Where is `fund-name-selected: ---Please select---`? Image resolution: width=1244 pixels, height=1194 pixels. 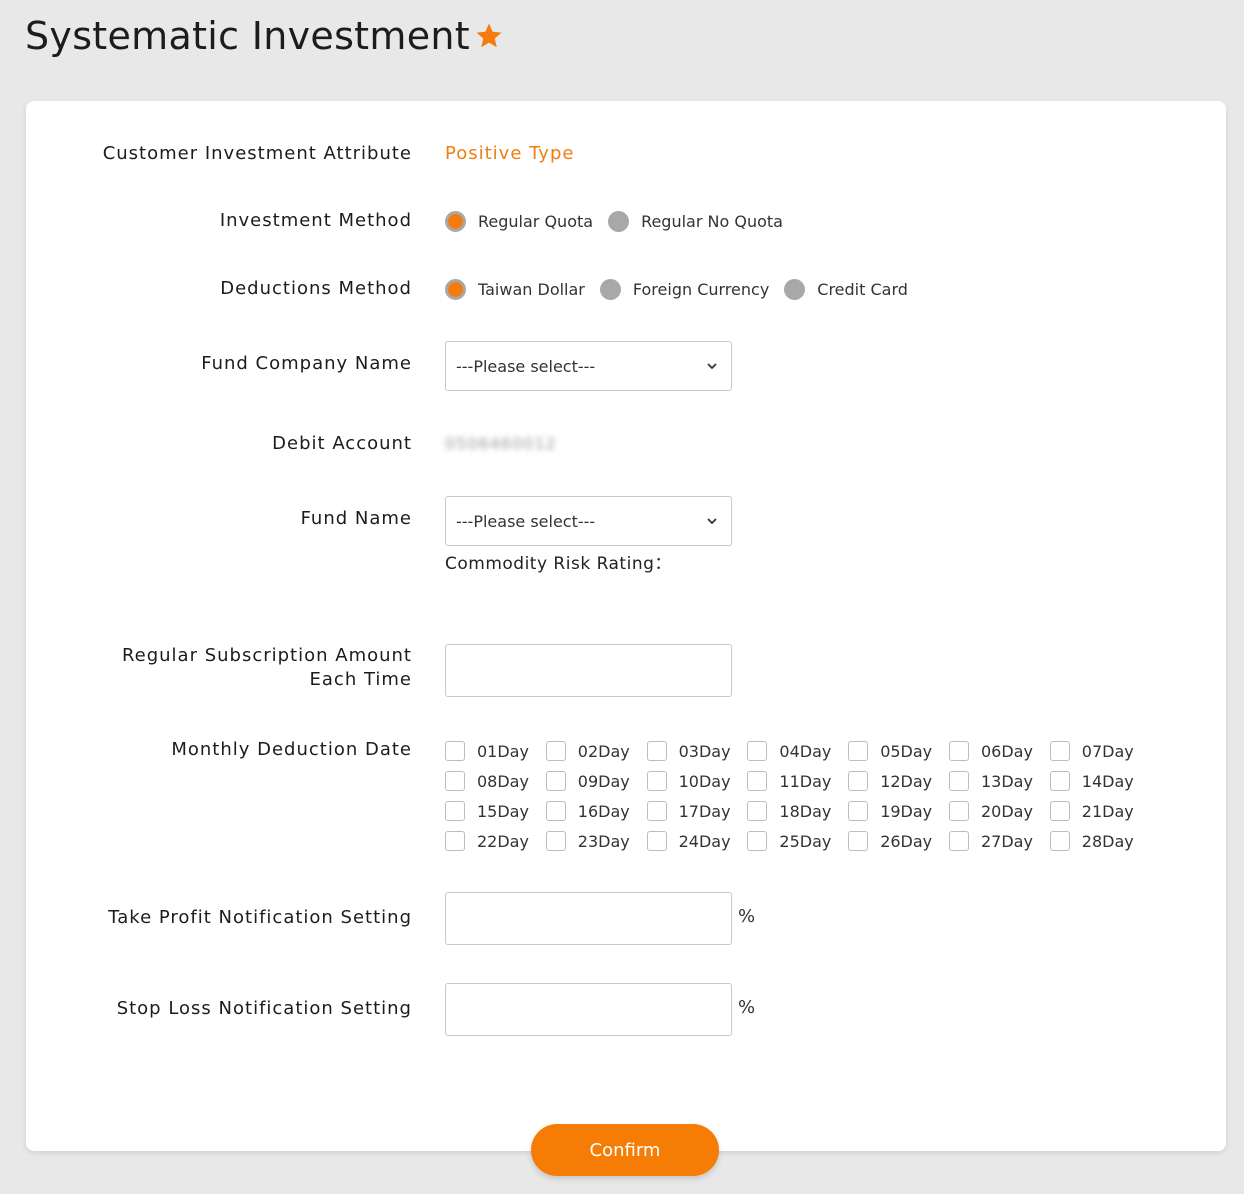 fund-name-selected: ---Please select--- is located at coordinates (526, 521).